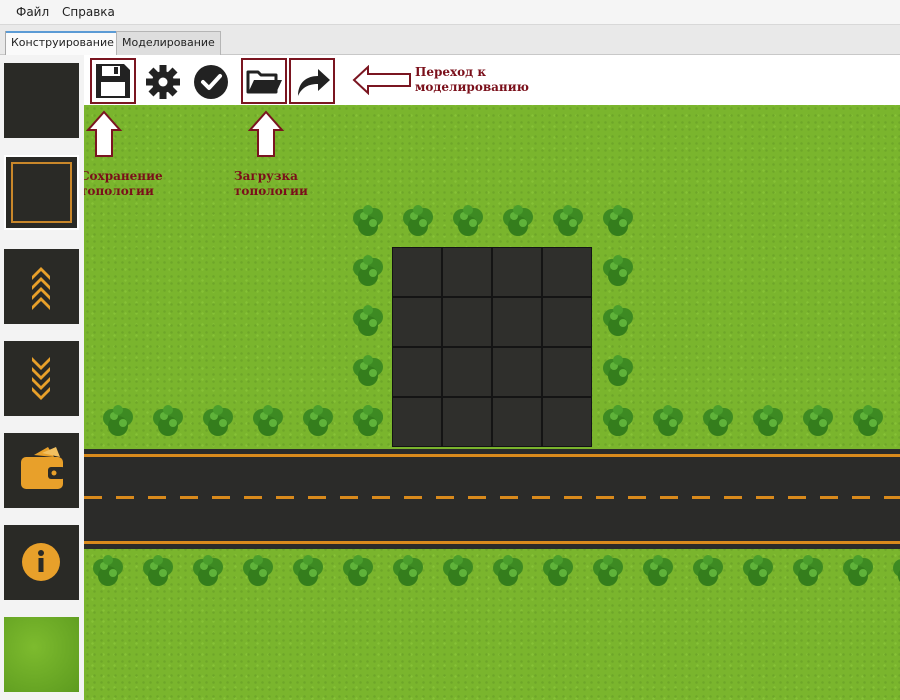 This screenshot has width=900, height=700. I want to click on palette-road-down-tile, so click(41, 378).